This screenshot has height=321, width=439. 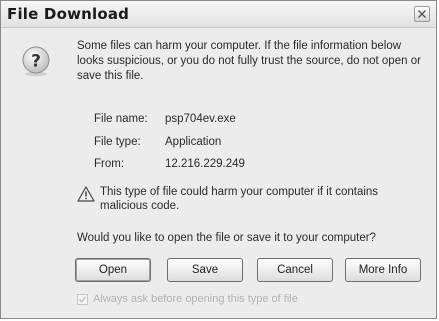 I want to click on from-label: From:, so click(x=109, y=164).